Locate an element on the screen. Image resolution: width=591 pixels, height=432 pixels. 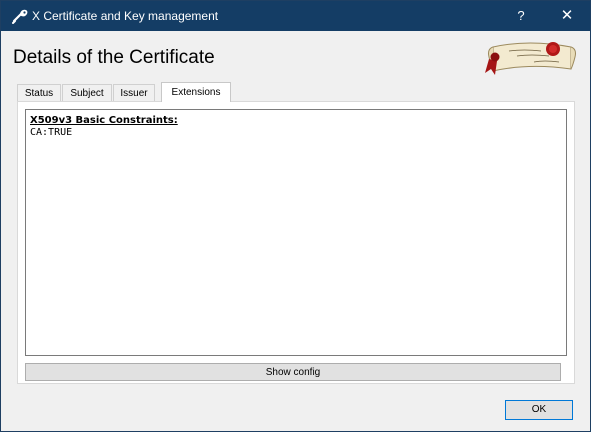
page-title: Details of the Certificate is located at coordinates (114, 57).